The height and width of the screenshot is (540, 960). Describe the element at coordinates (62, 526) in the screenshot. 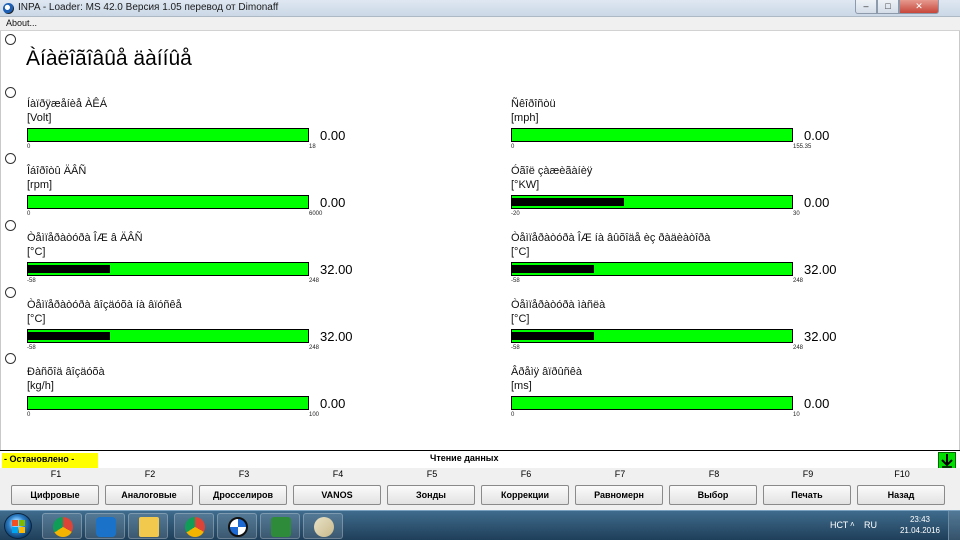

I see `taskbar-chrome` at that location.